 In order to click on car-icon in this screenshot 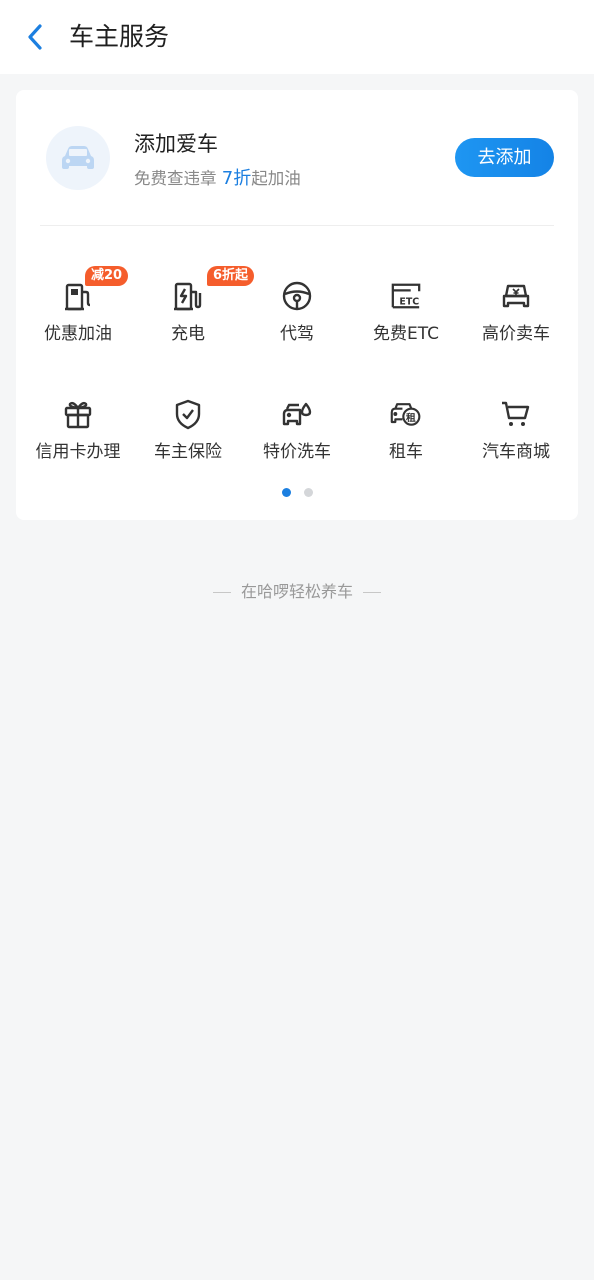, I will do `click(78, 158)`.